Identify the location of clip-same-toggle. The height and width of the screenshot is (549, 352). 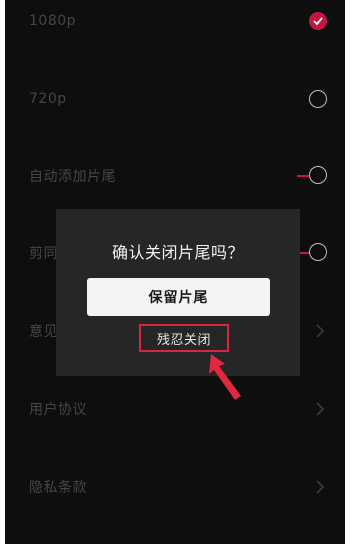
(312, 253).